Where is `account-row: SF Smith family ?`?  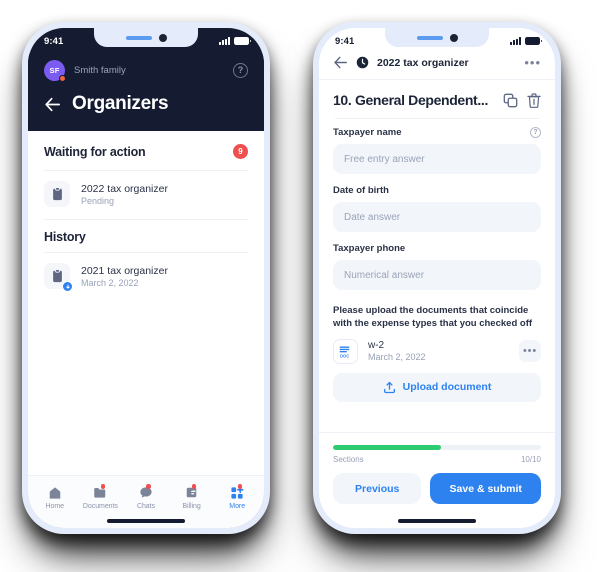 account-row: SF Smith family ? is located at coordinates (146, 70).